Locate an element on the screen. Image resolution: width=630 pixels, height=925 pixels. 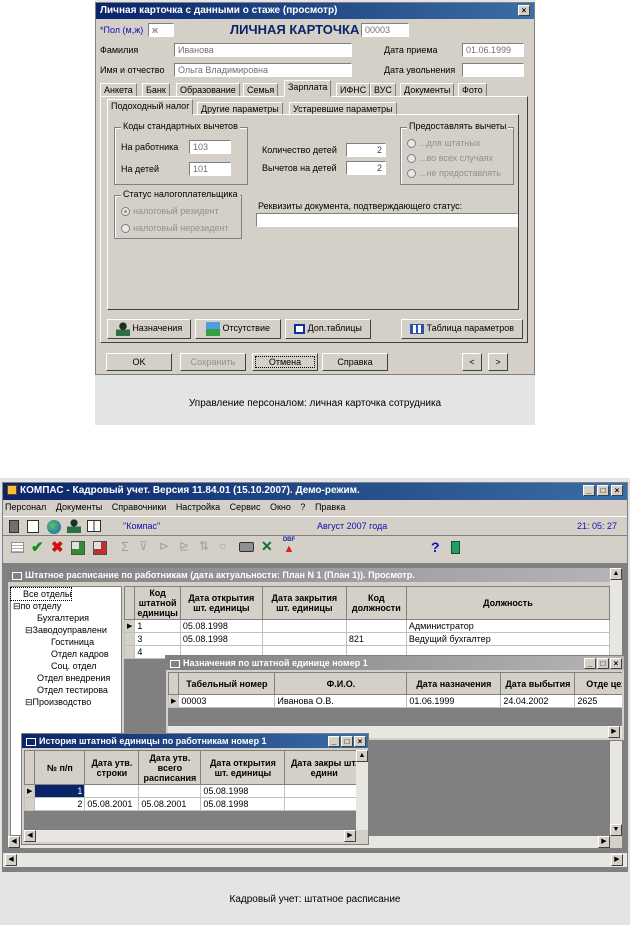
tree-item-hr-department: Отдел кадров is located at coordinates (66, 654).